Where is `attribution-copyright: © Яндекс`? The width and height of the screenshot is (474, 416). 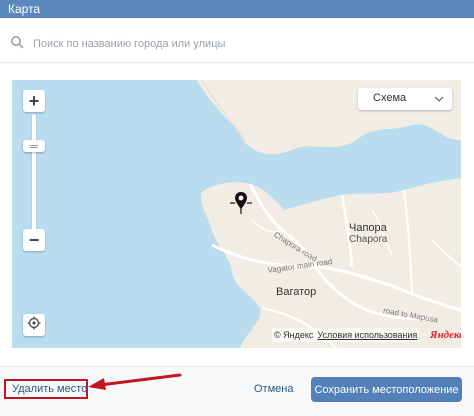
attribution-copyright: © Яндекс is located at coordinates (294, 335).